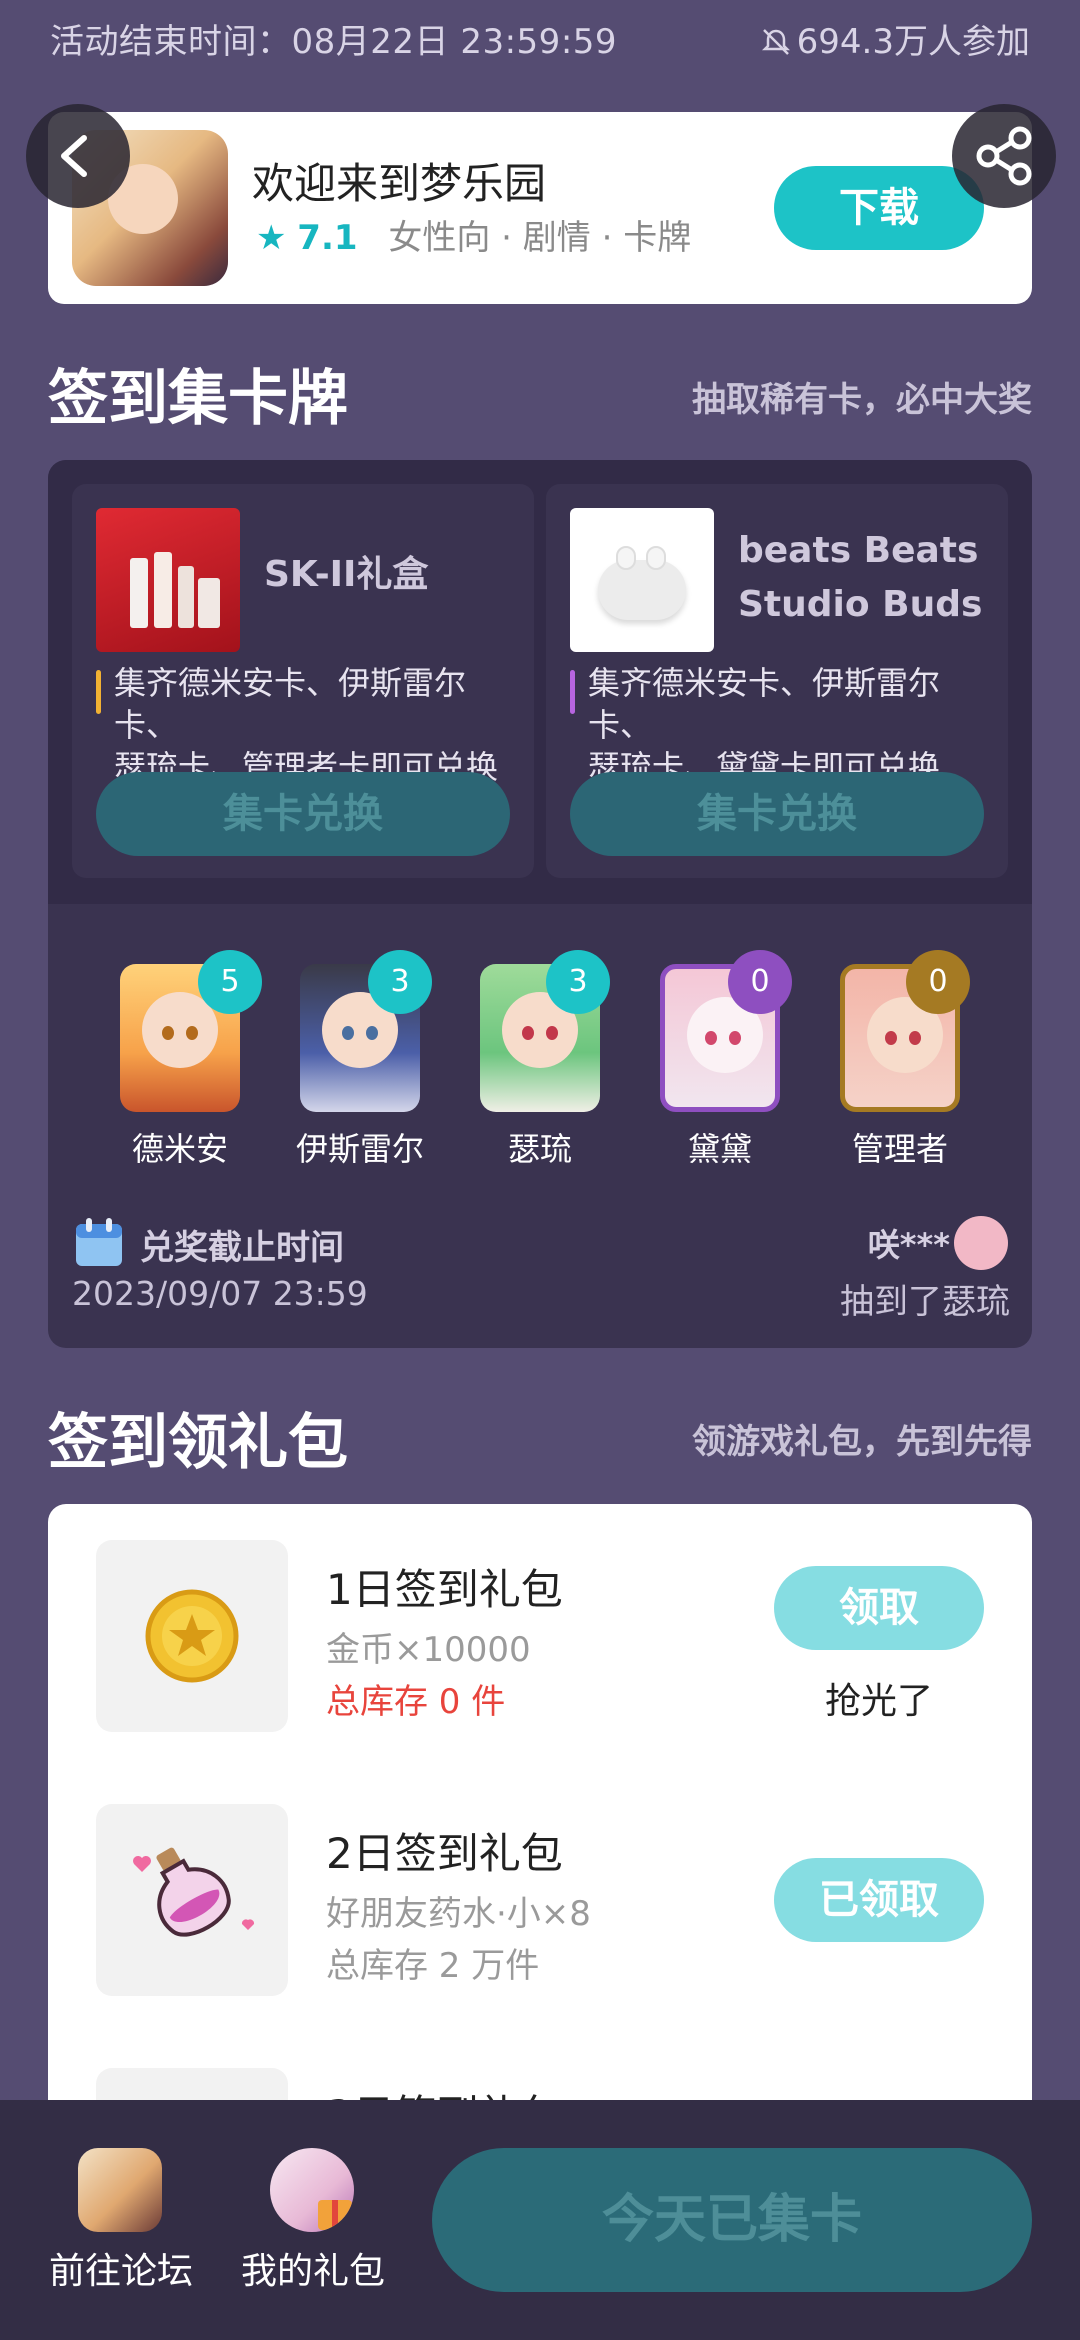 The height and width of the screenshot is (2340, 1080). Describe the element at coordinates (444, 1853) in the screenshot. I see `gift-title: 2日签到礼包` at that location.